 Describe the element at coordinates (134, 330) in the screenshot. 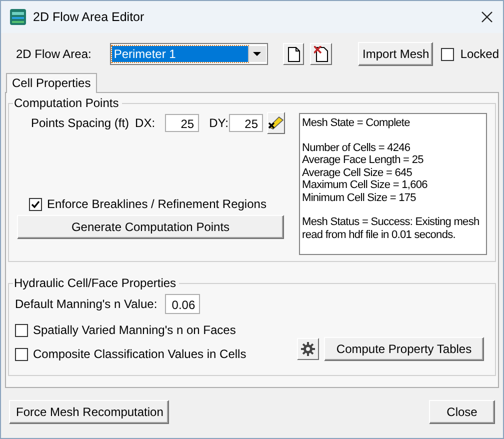

I see `option-label: Spatially Varied Manning's n on Faces` at that location.